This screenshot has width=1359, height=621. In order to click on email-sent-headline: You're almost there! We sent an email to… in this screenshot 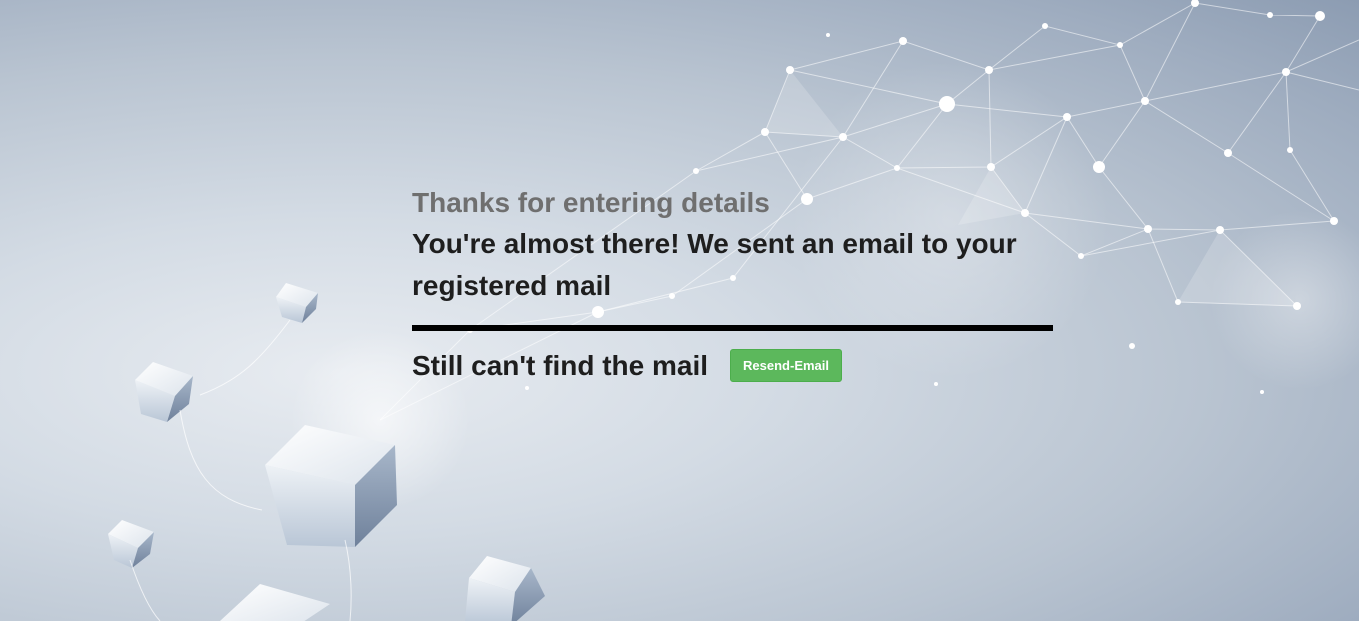, I will do `click(714, 264)`.